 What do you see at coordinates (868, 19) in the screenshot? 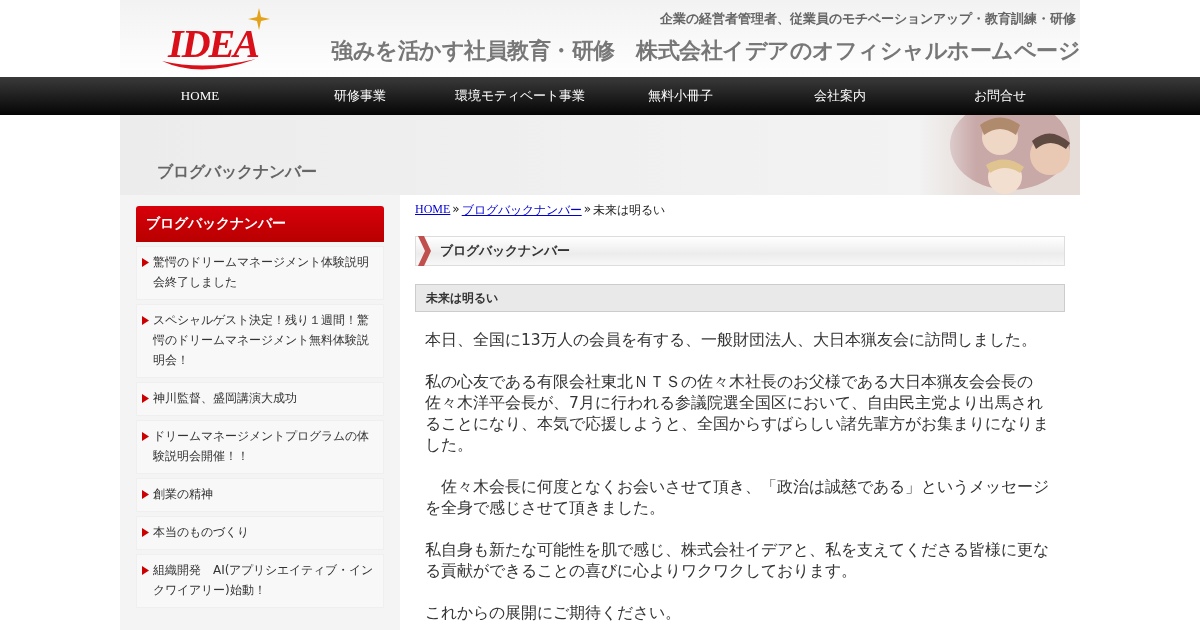
I see `tagline: 企業の経営者管理者、従業員のモチベーションアップ・教育訓練・研修` at bounding box center [868, 19].